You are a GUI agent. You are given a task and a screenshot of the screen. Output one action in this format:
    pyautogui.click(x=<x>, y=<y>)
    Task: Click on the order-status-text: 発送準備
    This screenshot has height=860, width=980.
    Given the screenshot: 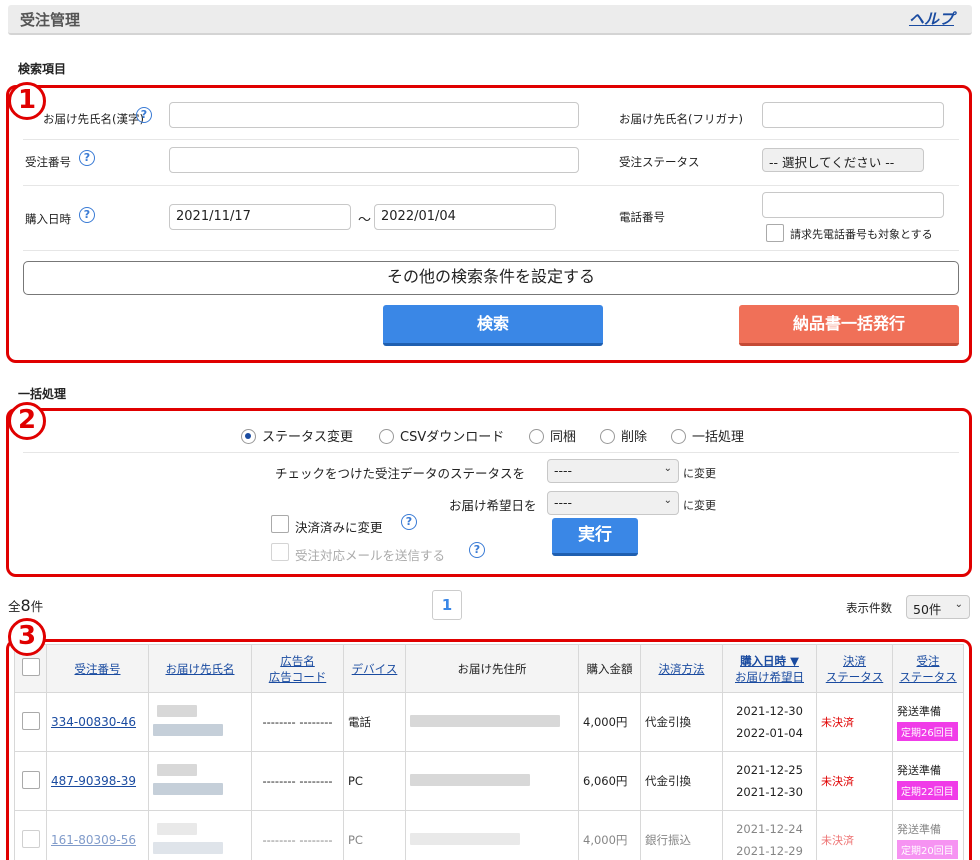 What is the action you would take?
    pyautogui.click(x=919, y=770)
    